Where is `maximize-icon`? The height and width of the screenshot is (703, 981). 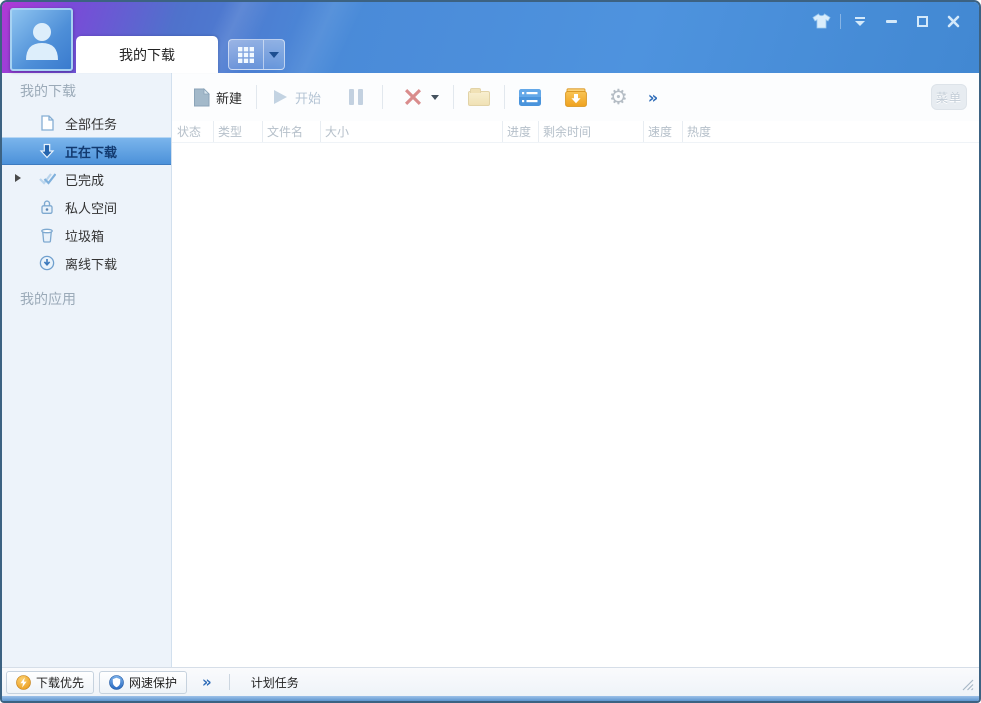
maximize-icon is located at coordinates (922, 21).